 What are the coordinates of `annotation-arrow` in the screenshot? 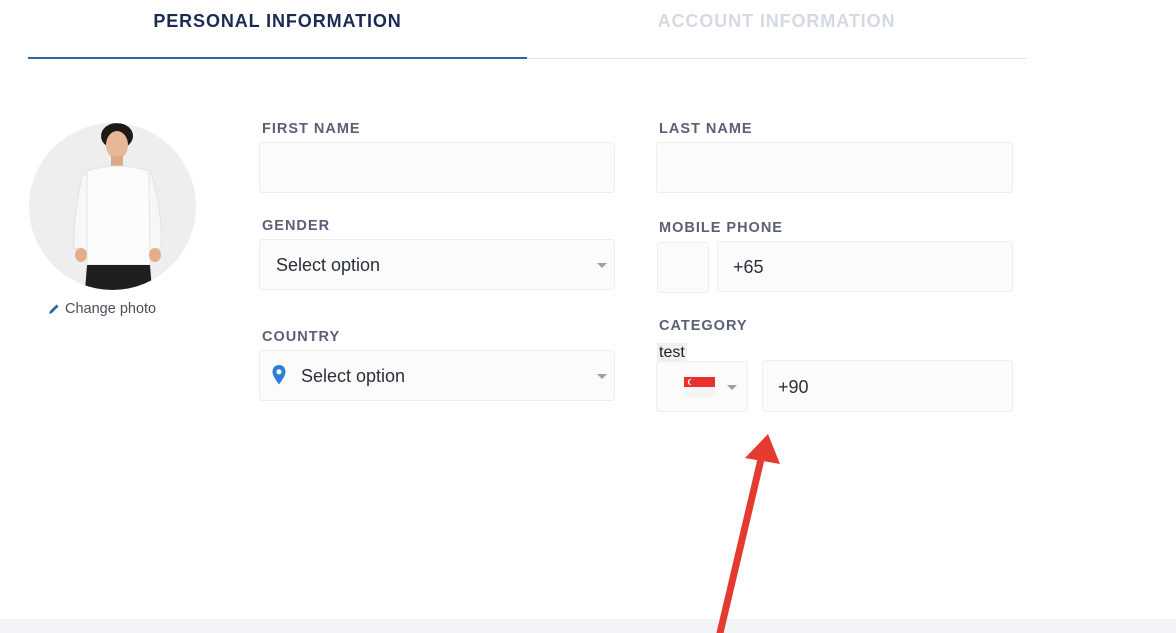 It's located at (748, 533).